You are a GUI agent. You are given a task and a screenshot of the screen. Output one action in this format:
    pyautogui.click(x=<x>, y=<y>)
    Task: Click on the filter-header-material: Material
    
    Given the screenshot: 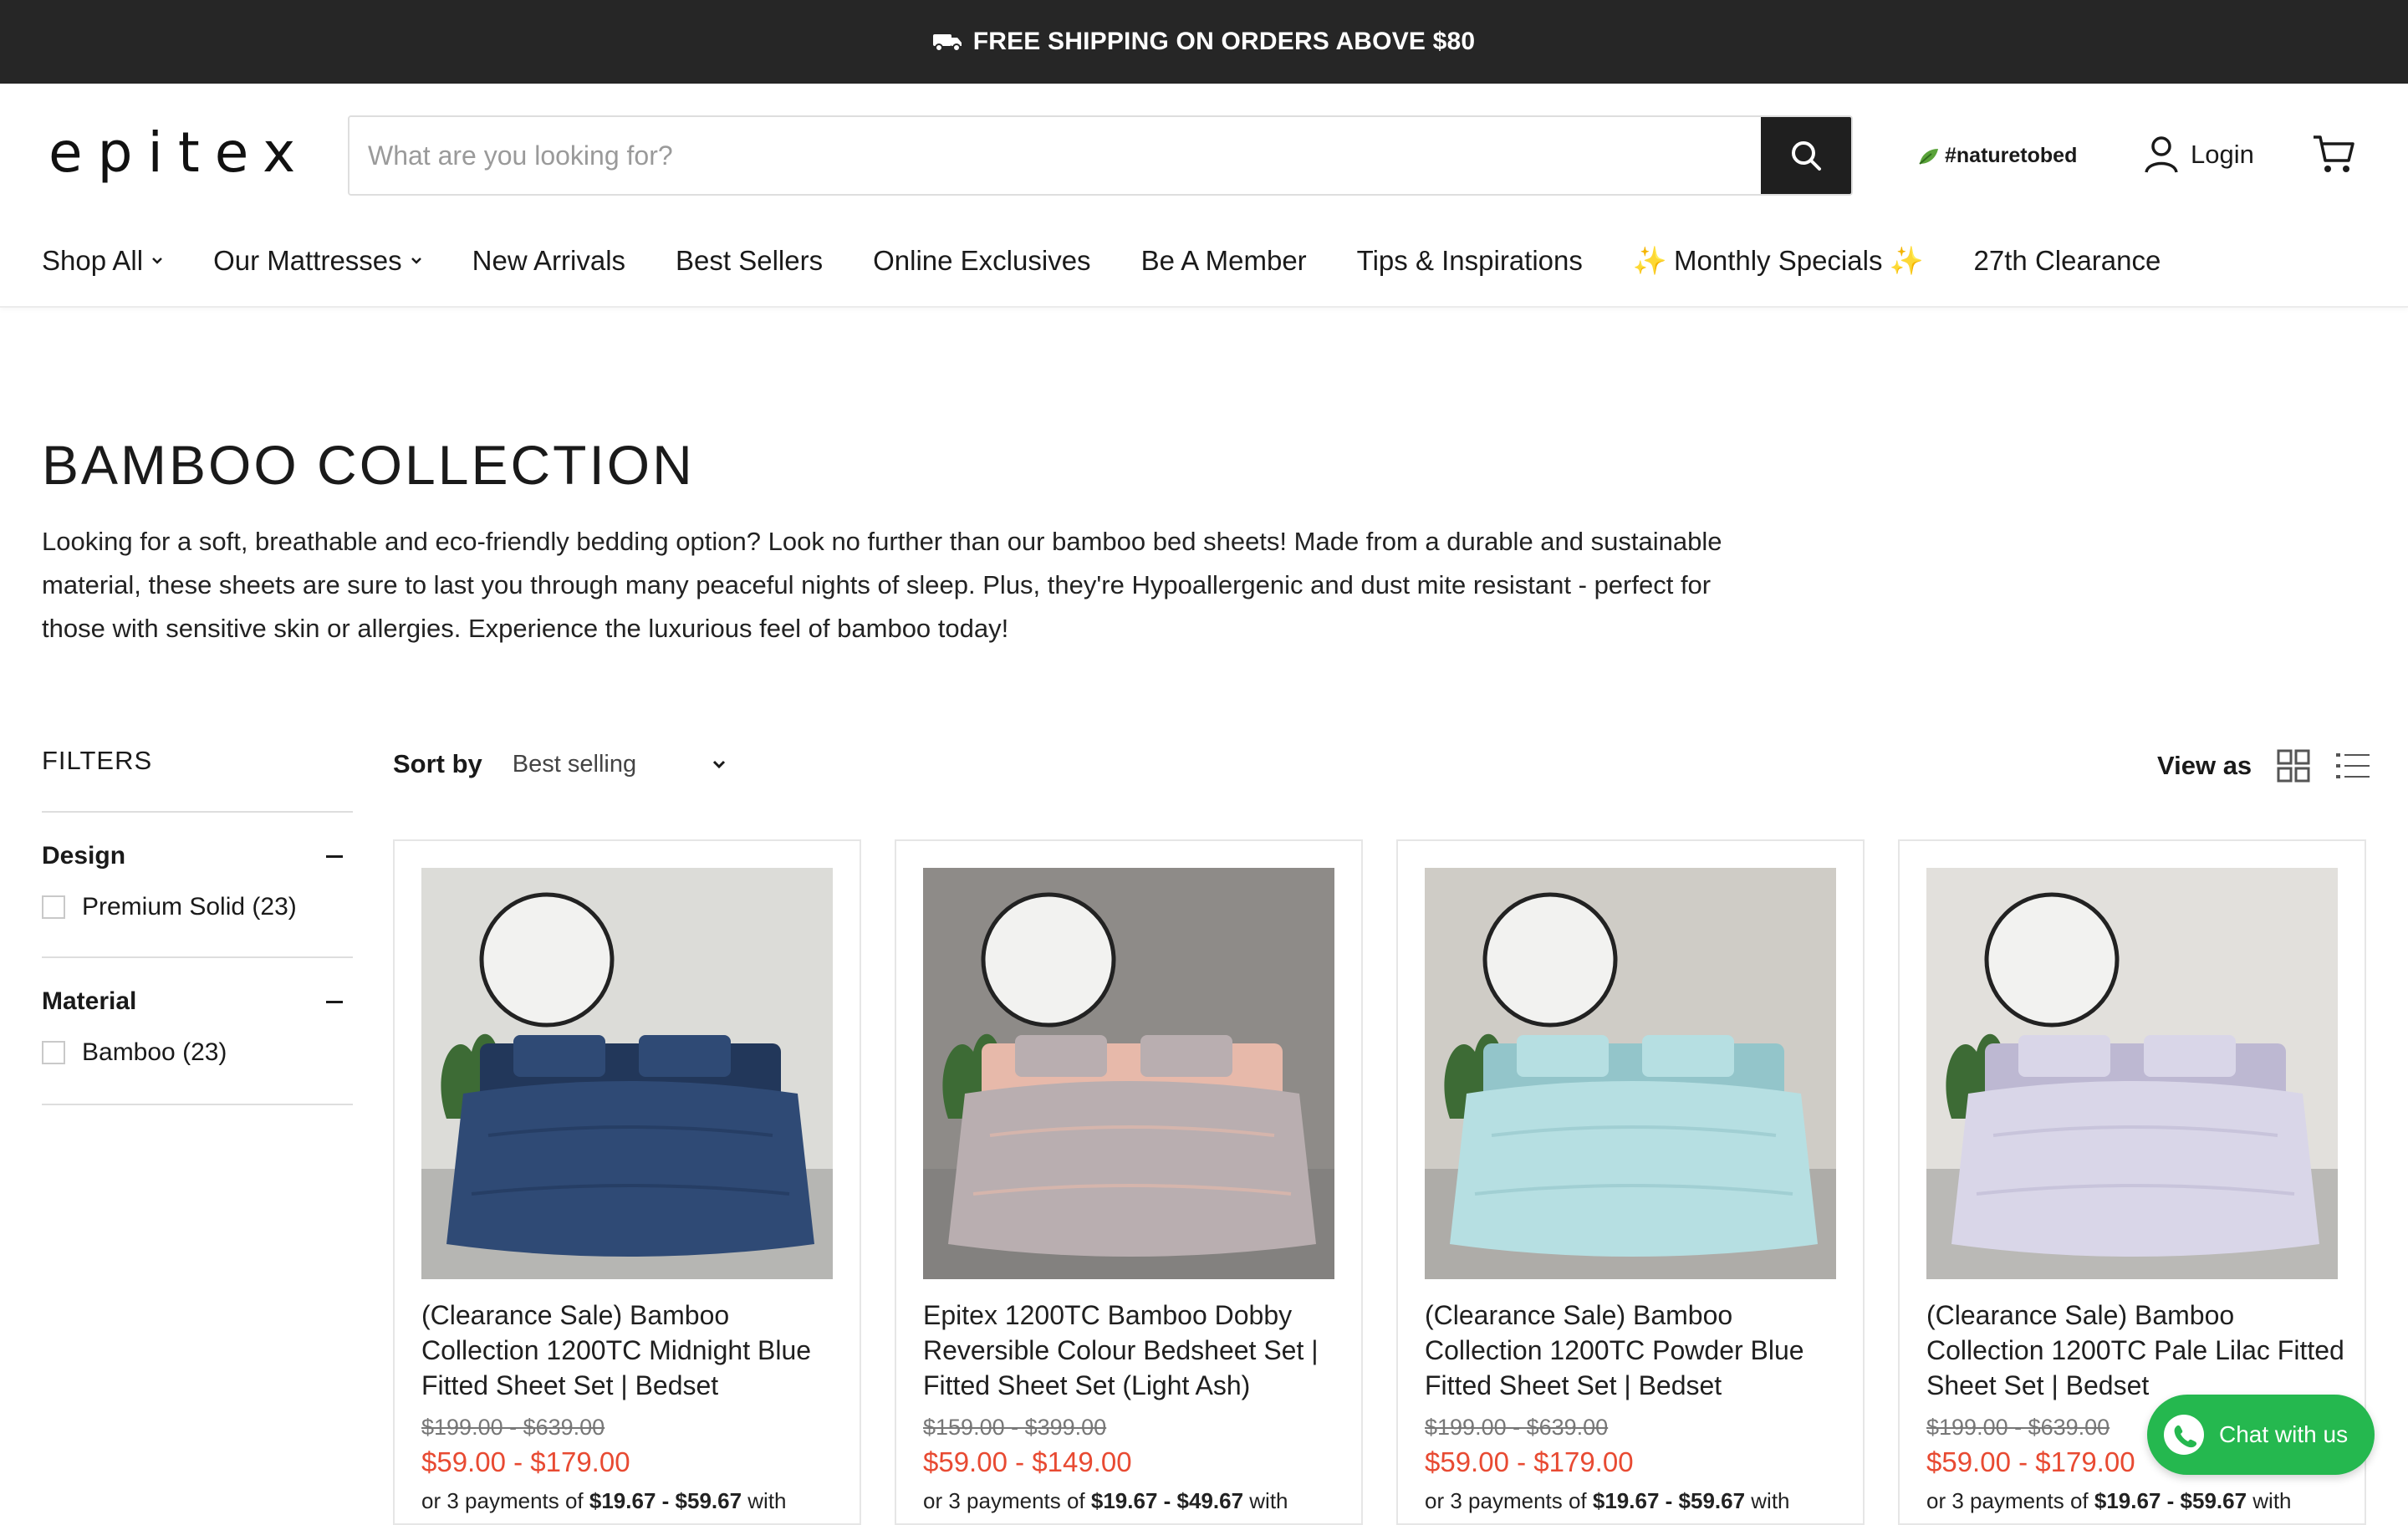 What is the action you would take?
    pyautogui.click(x=197, y=1001)
    